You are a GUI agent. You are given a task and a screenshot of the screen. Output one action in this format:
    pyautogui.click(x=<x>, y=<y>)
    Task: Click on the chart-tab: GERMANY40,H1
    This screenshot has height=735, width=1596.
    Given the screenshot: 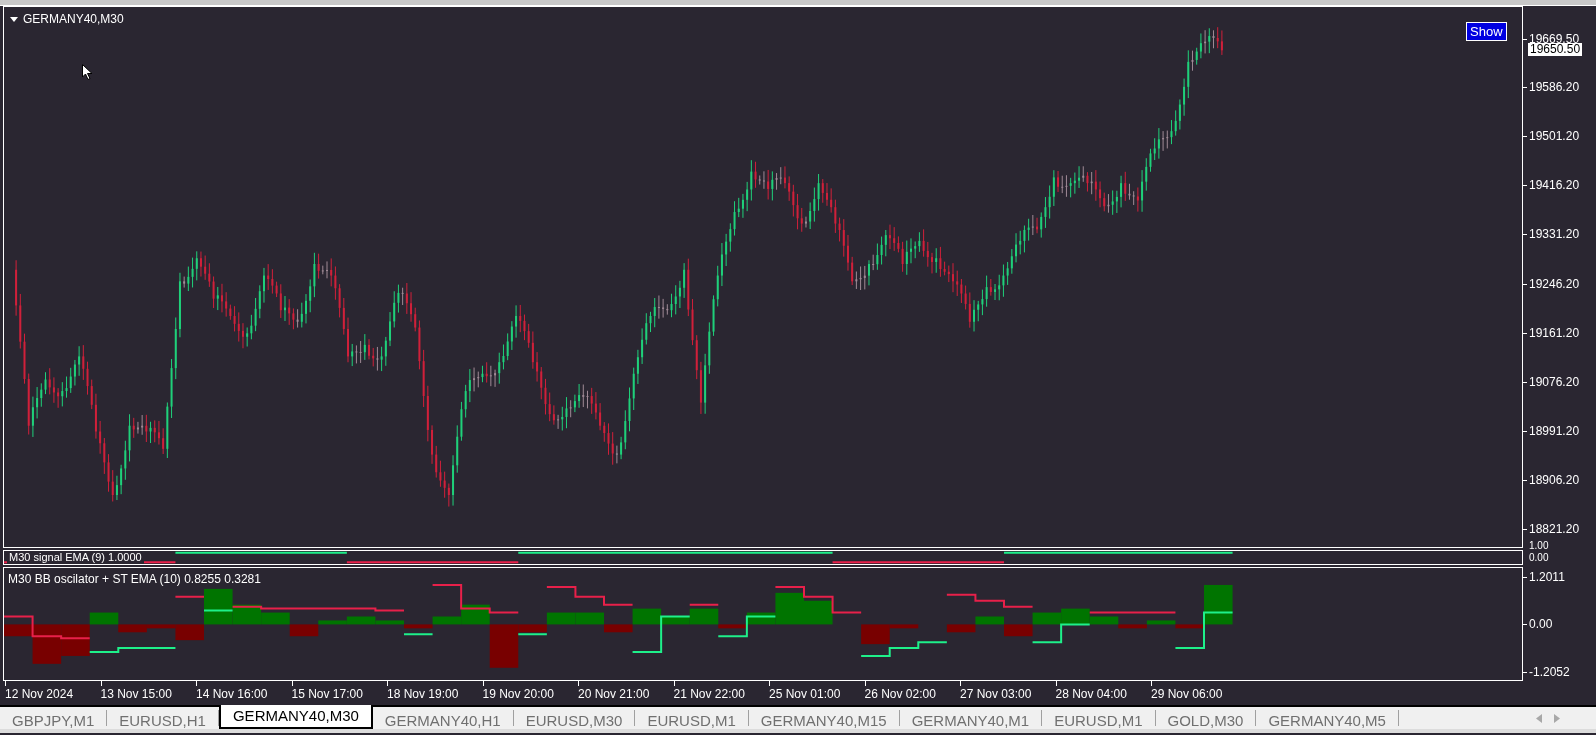 What is the action you would take?
    pyautogui.click(x=443, y=718)
    